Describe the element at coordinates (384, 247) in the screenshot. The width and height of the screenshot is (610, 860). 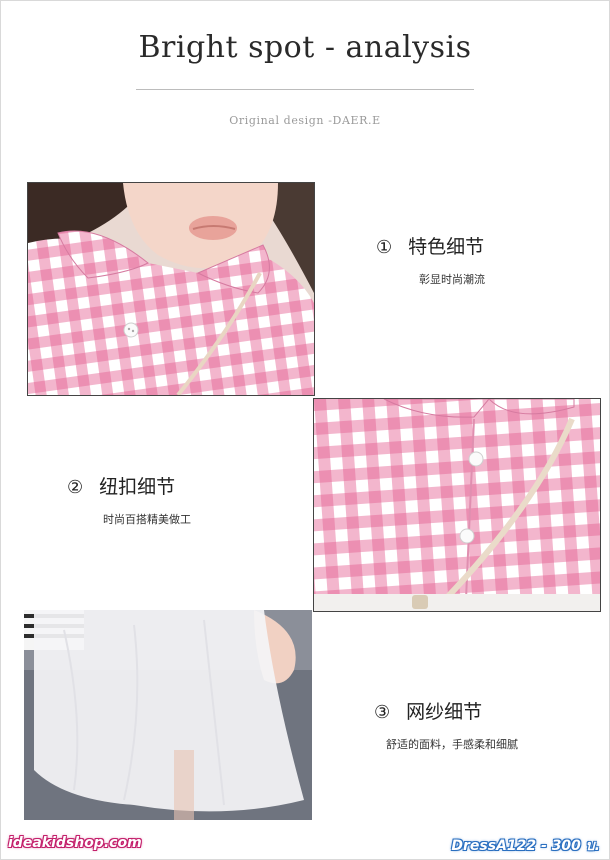
I see `feature-1-number: ①` at that location.